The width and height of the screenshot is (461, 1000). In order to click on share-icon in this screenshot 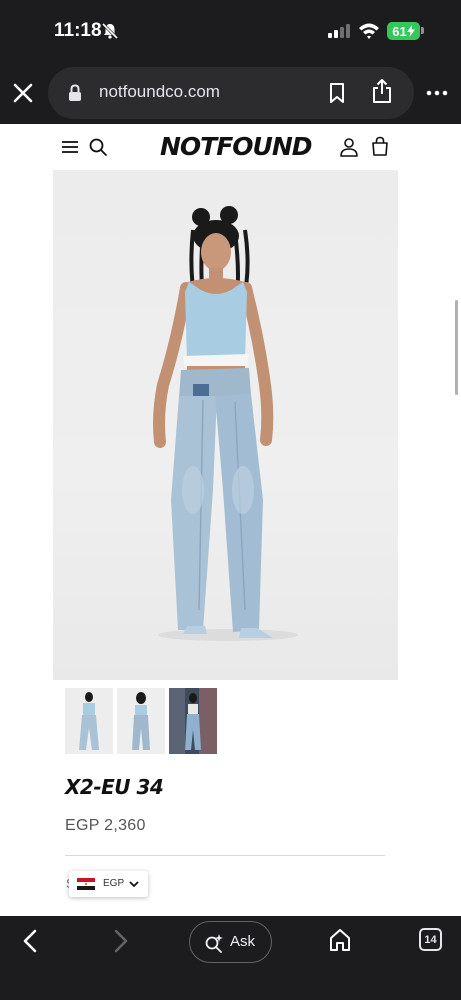, I will do `click(382, 91)`.